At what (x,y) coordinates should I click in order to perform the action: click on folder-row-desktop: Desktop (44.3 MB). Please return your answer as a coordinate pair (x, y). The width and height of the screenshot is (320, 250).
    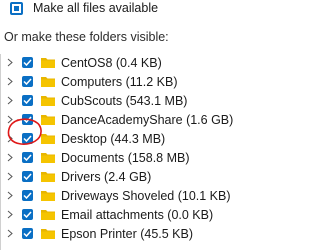
    Looking at the image, I should click on (135, 138).